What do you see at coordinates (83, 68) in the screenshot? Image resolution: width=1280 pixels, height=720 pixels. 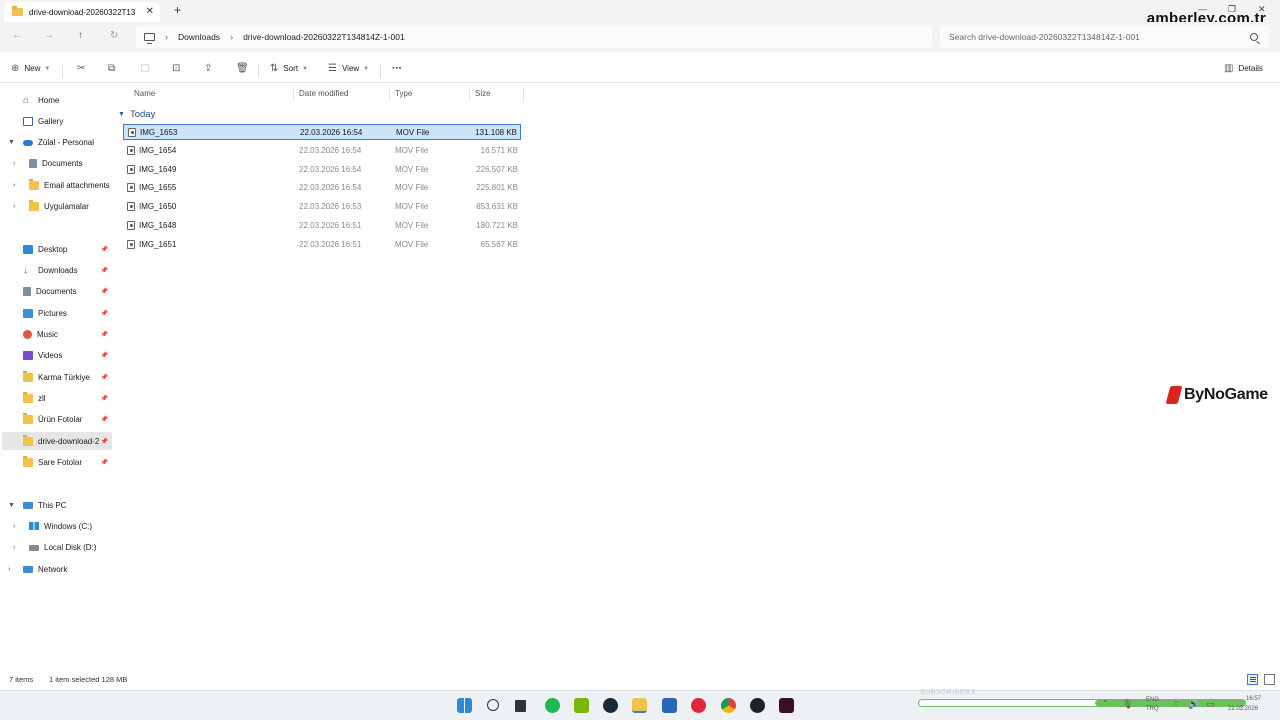 I see `cut-icon: ✂` at bounding box center [83, 68].